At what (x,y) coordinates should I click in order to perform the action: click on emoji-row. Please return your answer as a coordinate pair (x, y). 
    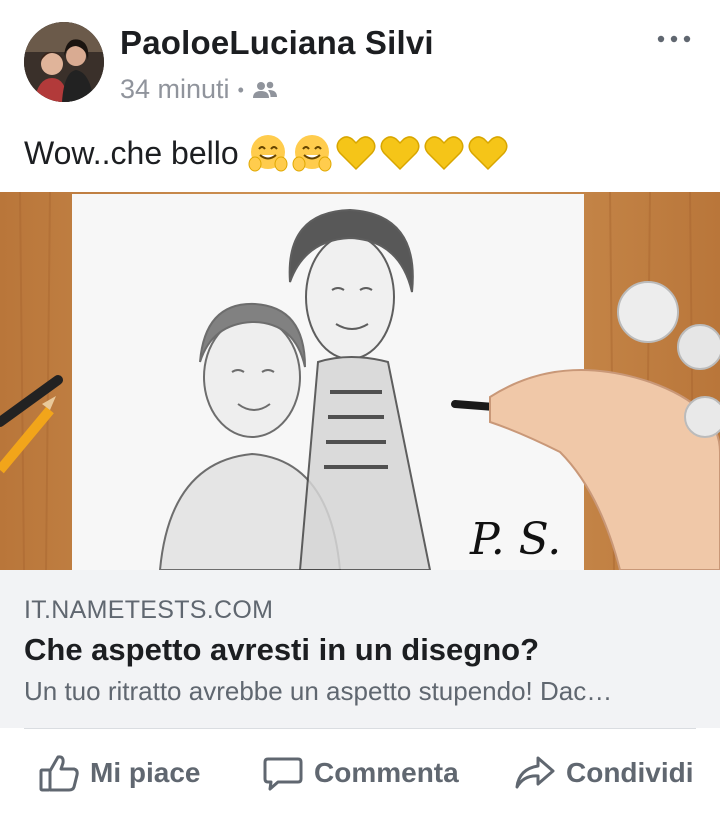
    Looking at the image, I should click on (378, 153).